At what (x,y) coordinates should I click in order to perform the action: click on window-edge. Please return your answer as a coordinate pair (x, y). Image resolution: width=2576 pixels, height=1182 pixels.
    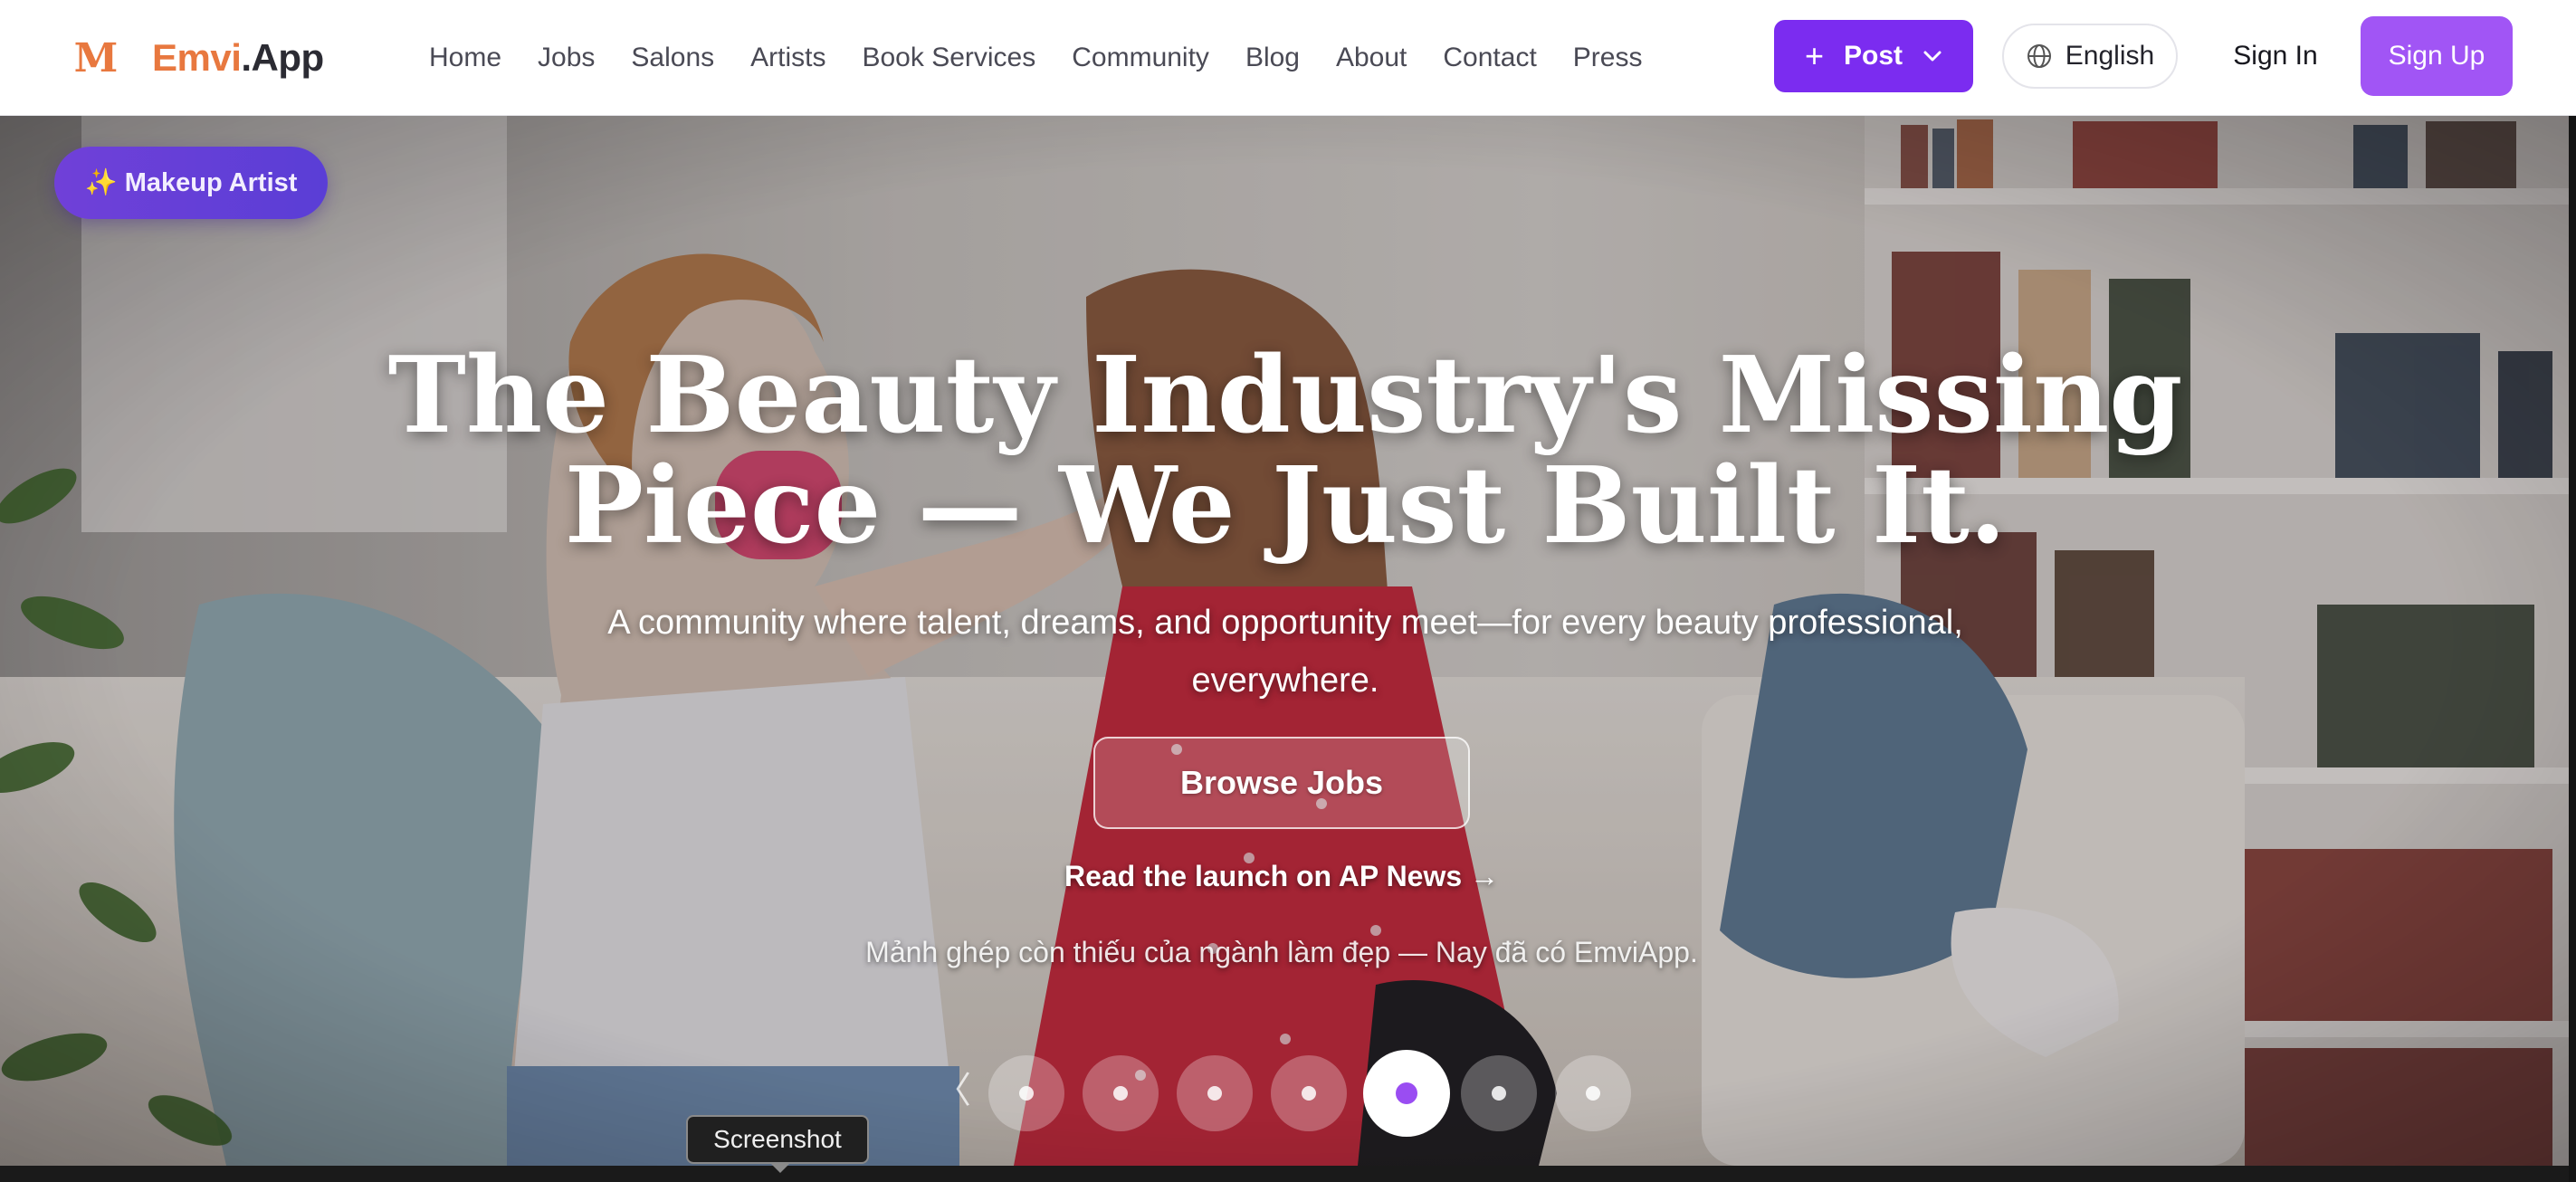
    Looking at the image, I should click on (2573, 649).